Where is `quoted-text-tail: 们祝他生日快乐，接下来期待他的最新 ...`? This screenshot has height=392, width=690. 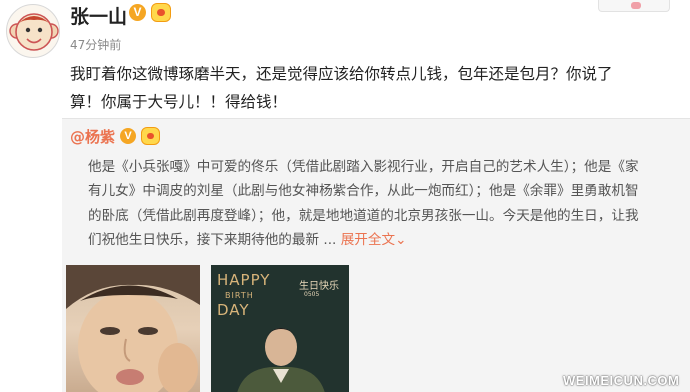 quoted-text-tail: 们祝他生日快乐，接下来期待他的最新 ... is located at coordinates (212, 240).